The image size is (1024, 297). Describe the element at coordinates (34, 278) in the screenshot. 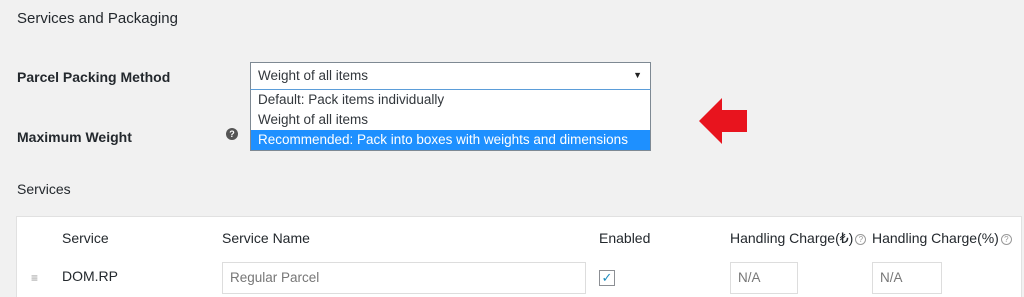

I see `drag-handle-icon: ≡` at that location.